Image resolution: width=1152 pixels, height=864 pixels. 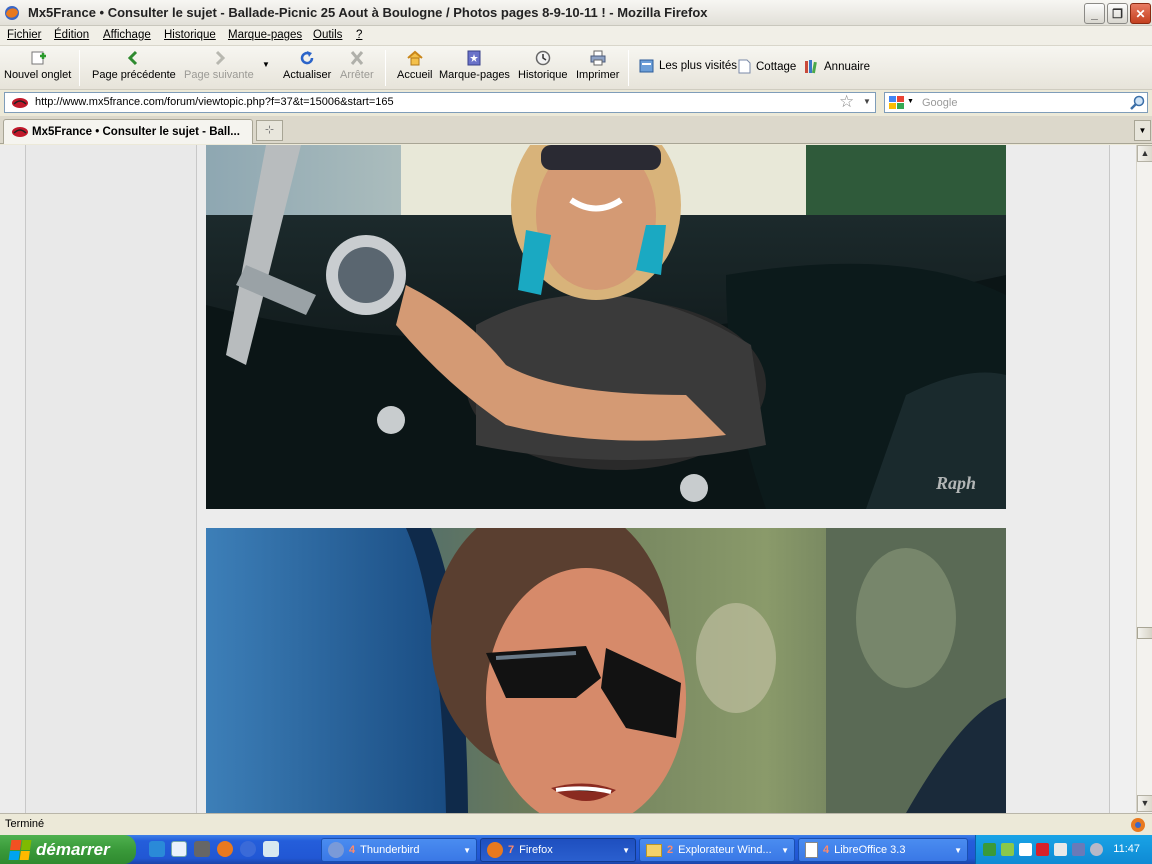 I want to click on home-label: Accueil, so click(x=415, y=75).